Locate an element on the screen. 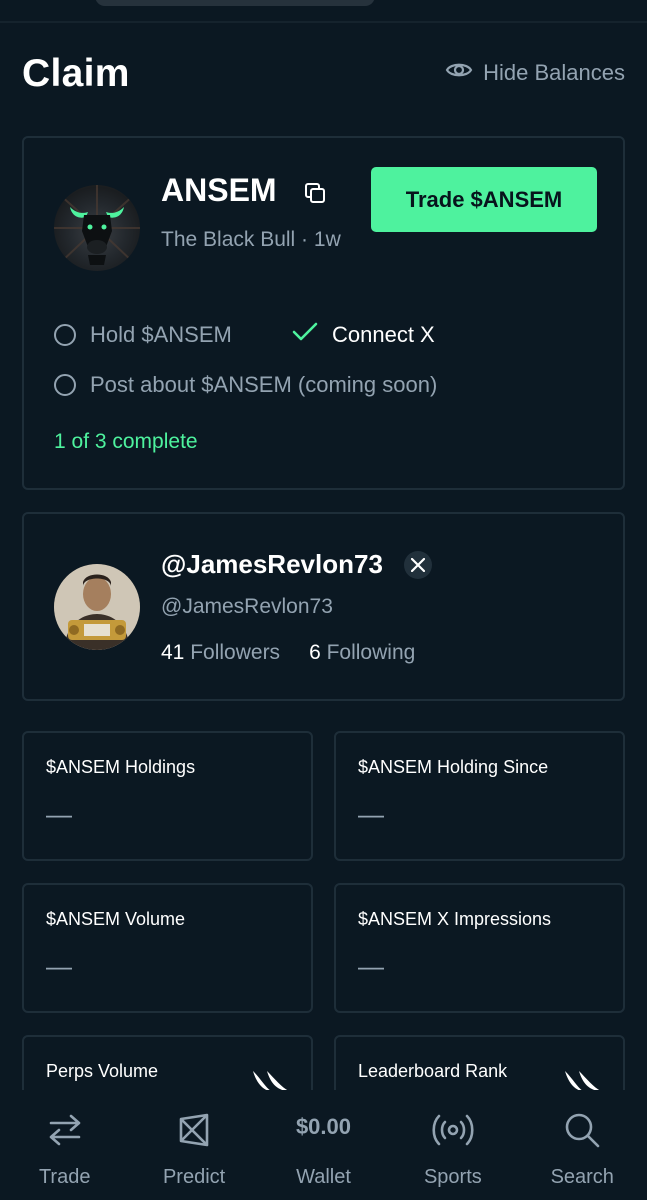 The image size is (647, 1200). arrows-swap-icon is located at coordinates (64, 1130).